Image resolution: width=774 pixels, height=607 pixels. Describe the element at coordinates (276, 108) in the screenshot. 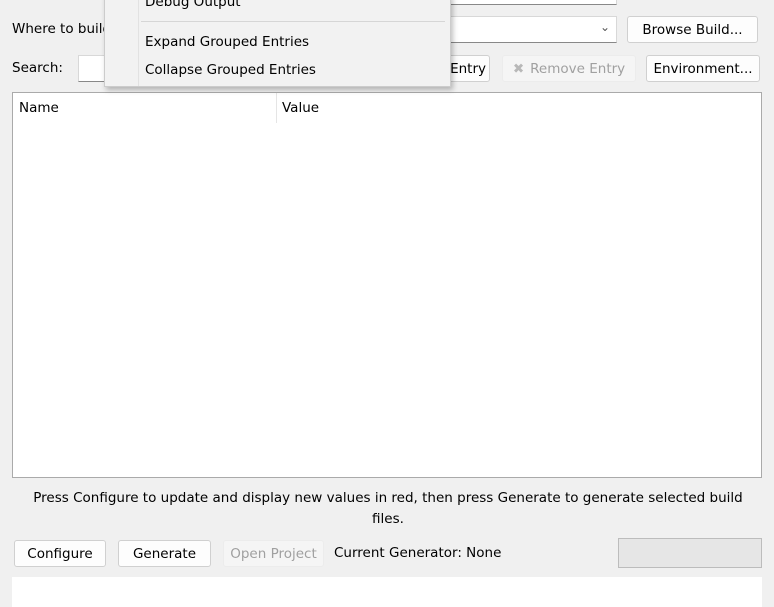

I see `column-divider` at that location.